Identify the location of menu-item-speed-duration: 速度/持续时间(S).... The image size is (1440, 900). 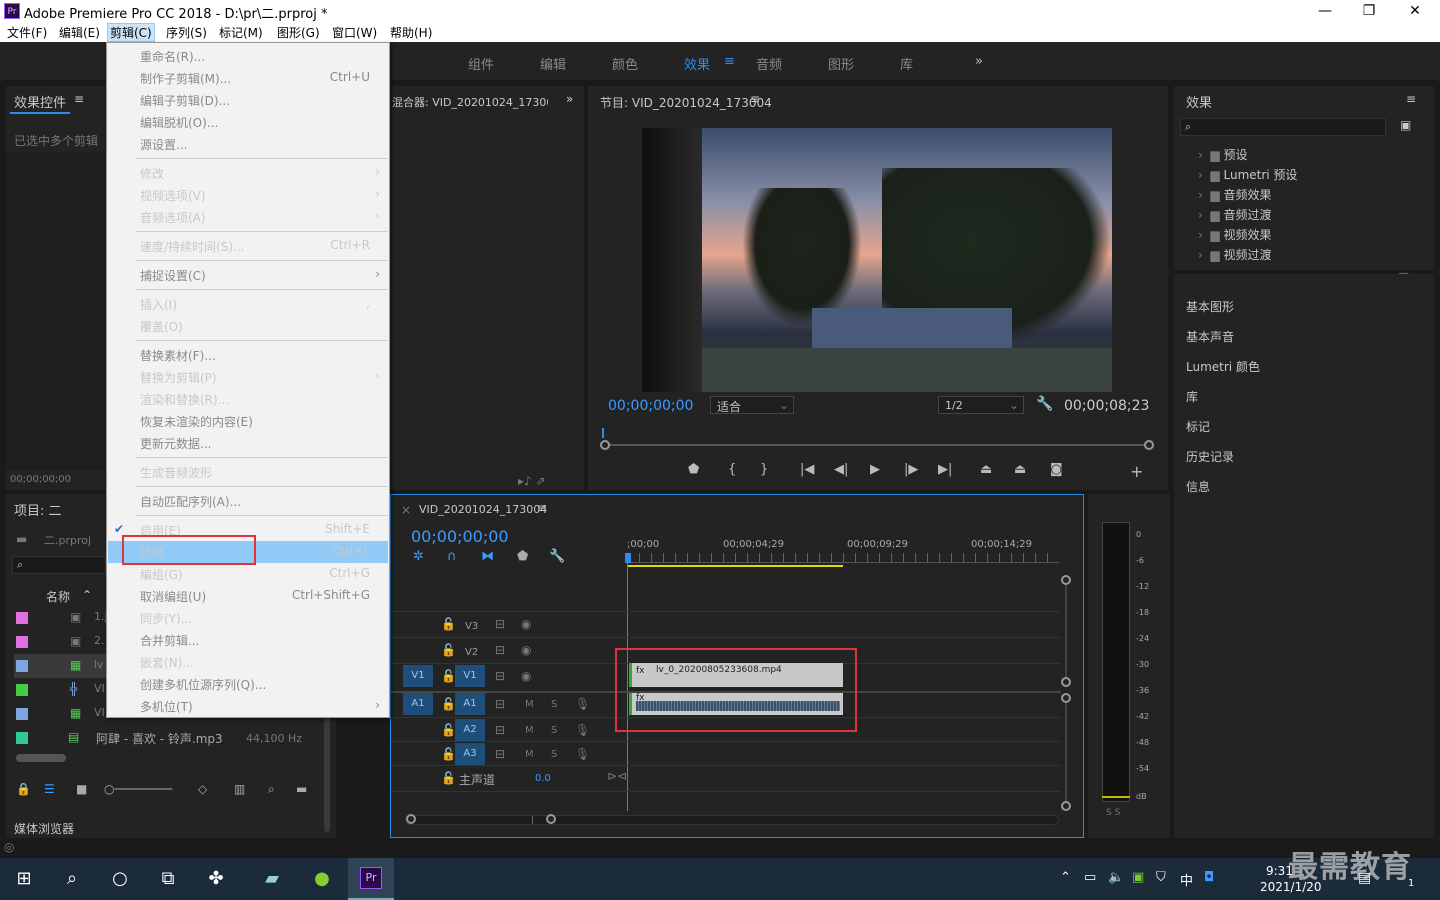
(192, 246).